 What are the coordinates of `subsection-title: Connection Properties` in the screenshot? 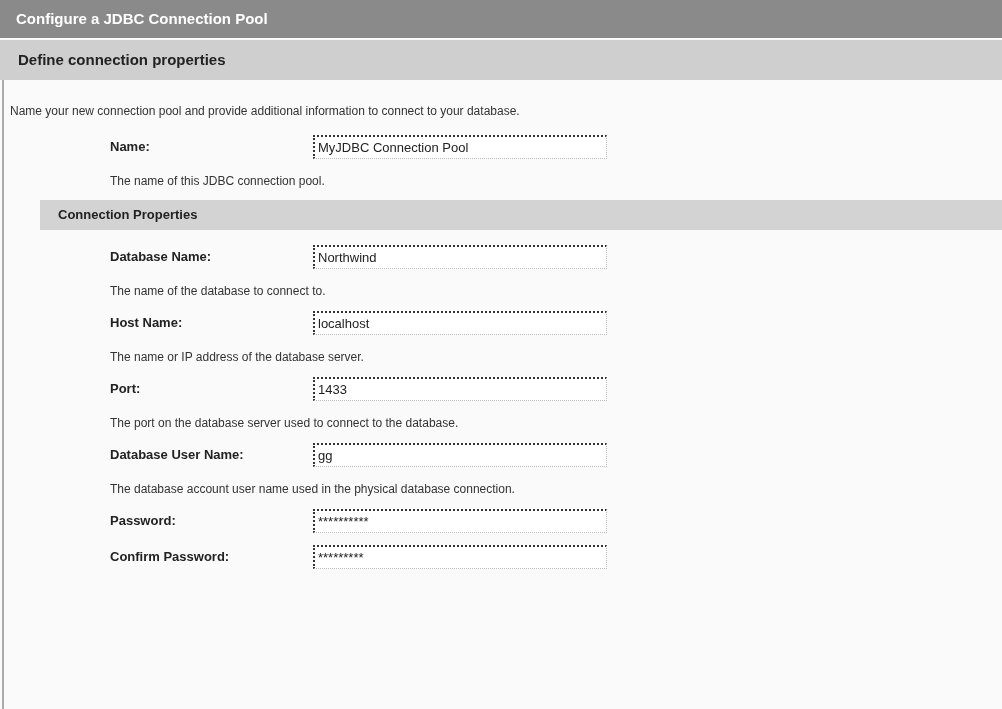 It's located at (128, 215).